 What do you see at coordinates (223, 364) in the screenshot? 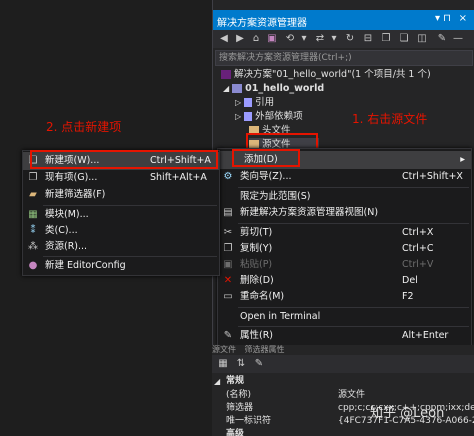
I see `categorized-icon: ▦` at bounding box center [223, 364].